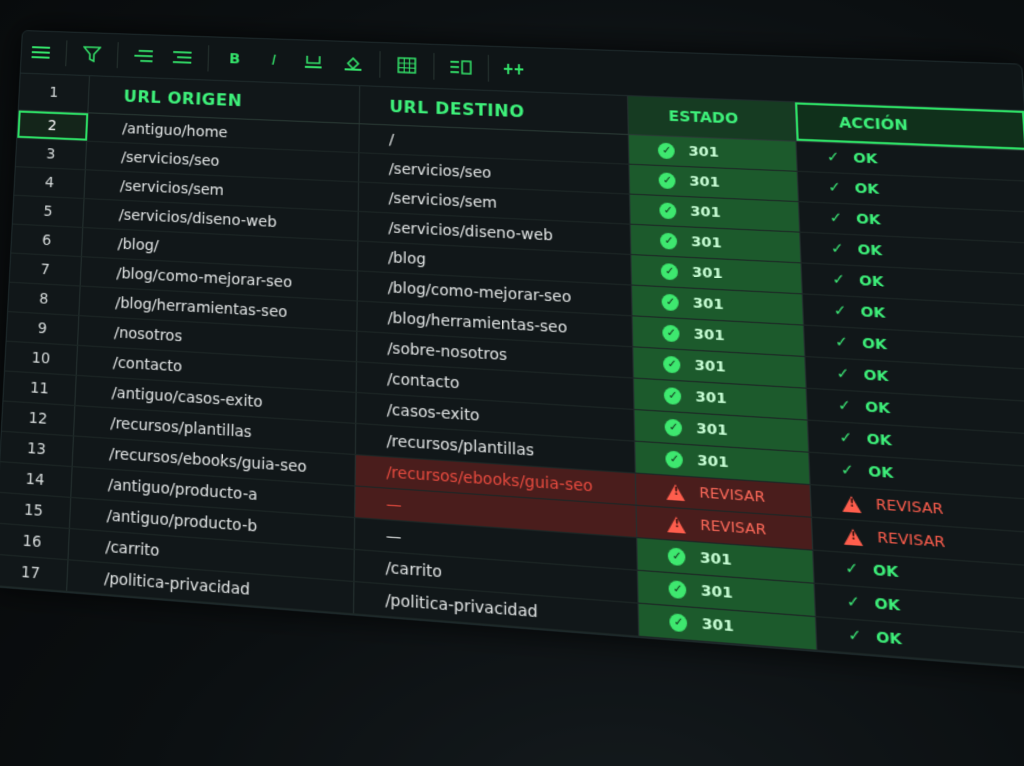 The width and height of the screenshot is (1024, 766). Describe the element at coordinates (51, 154) in the screenshot. I see `row-number: 3` at that location.